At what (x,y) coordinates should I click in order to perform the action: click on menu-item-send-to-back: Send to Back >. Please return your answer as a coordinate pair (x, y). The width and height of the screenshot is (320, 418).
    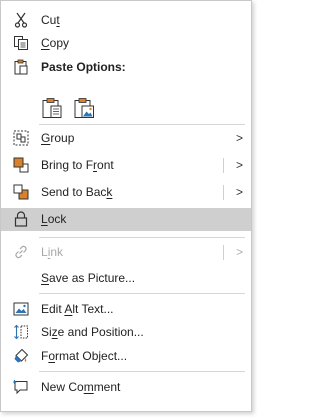
    Looking at the image, I should click on (126, 192).